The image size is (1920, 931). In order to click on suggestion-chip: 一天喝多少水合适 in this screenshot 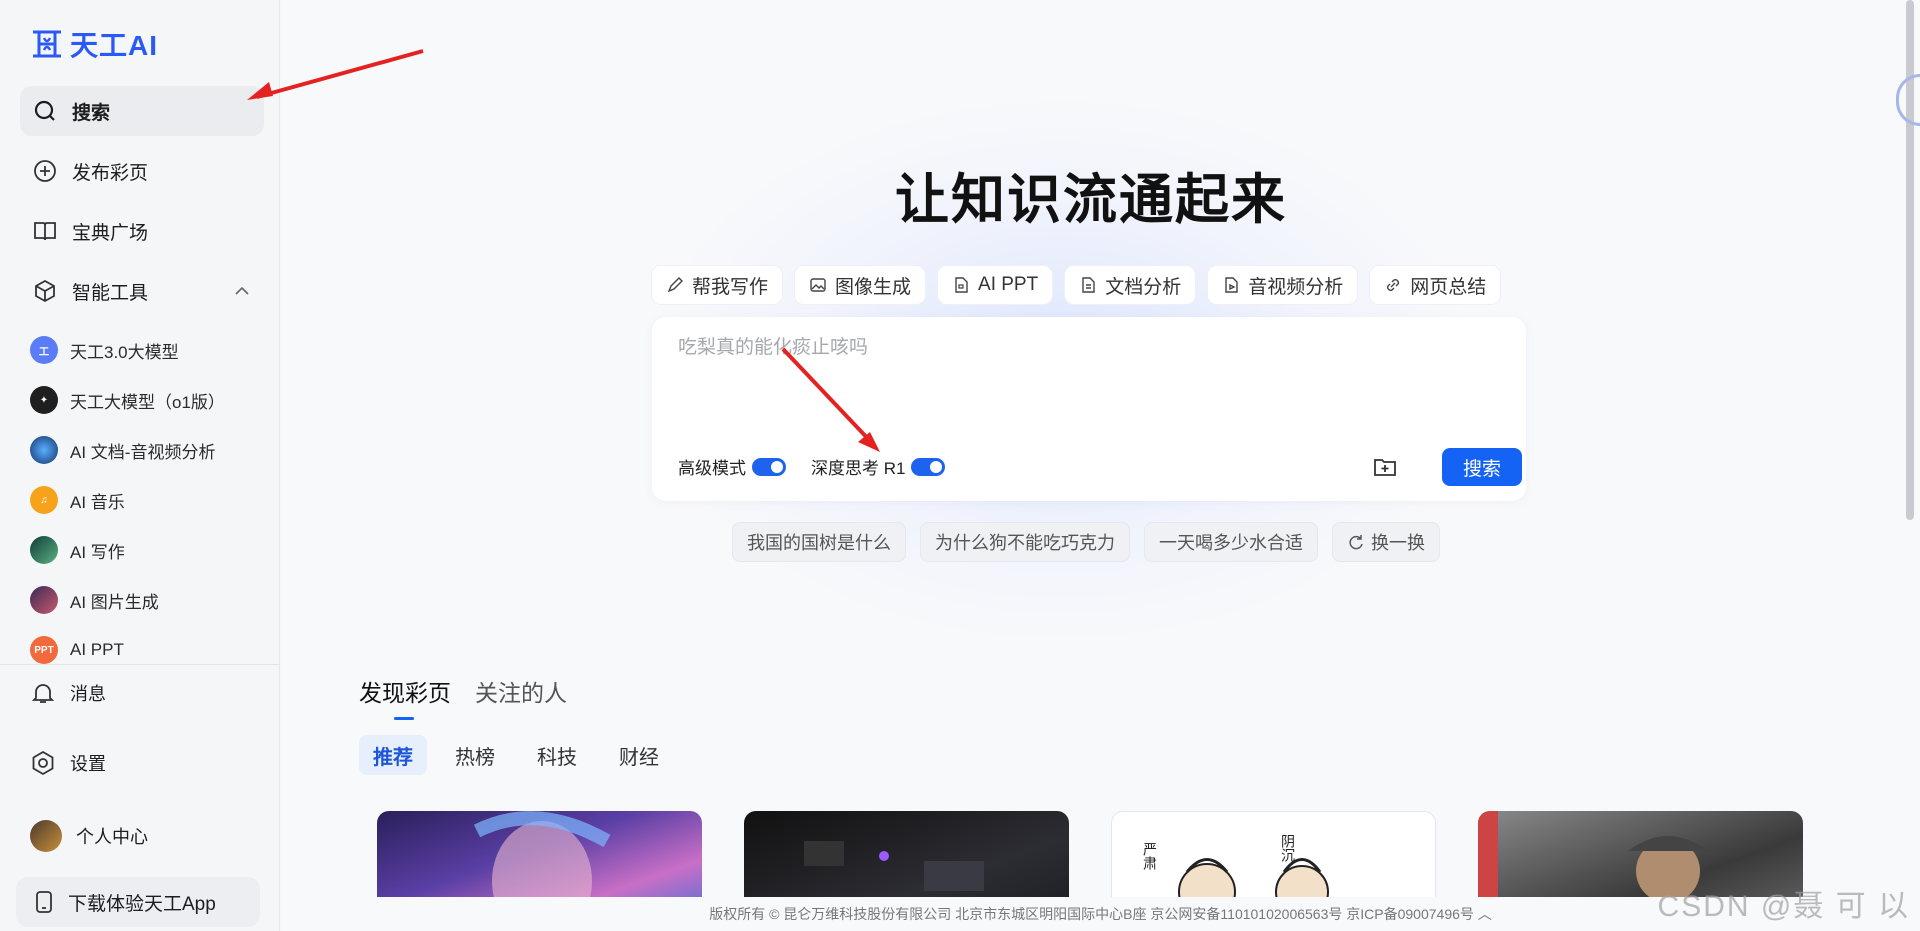, I will do `click(1231, 542)`.